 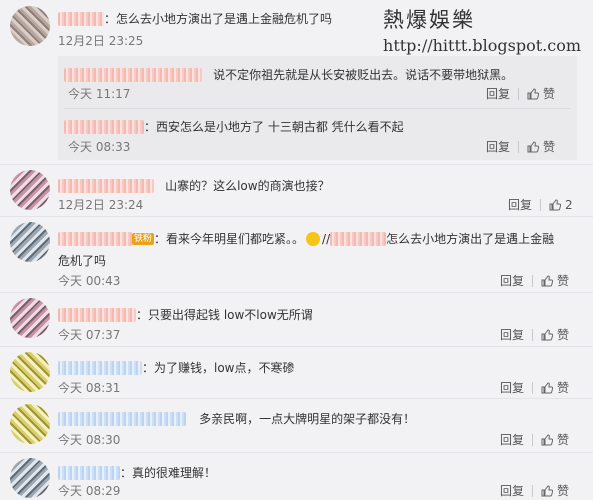 I want to click on comment-line: 危机了吗, so click(x=82, y=259).